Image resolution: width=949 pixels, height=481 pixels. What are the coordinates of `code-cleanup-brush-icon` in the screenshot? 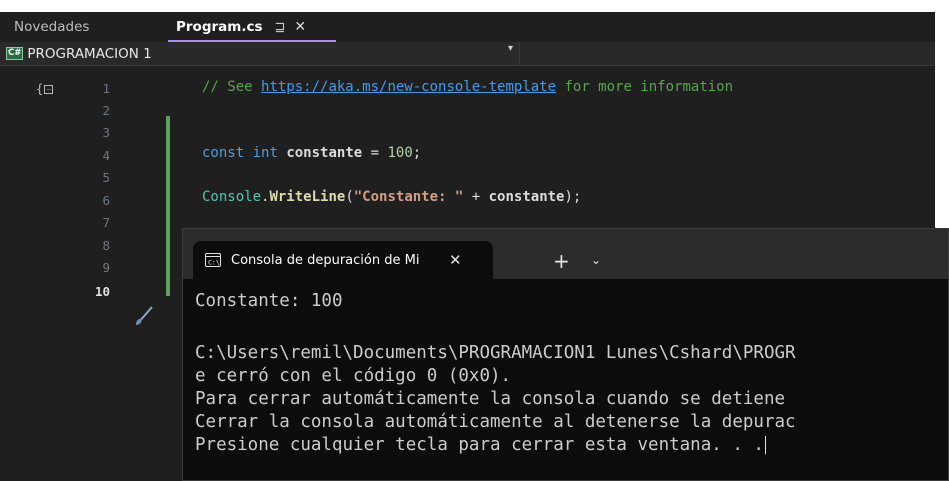 It's located at (146, 315).